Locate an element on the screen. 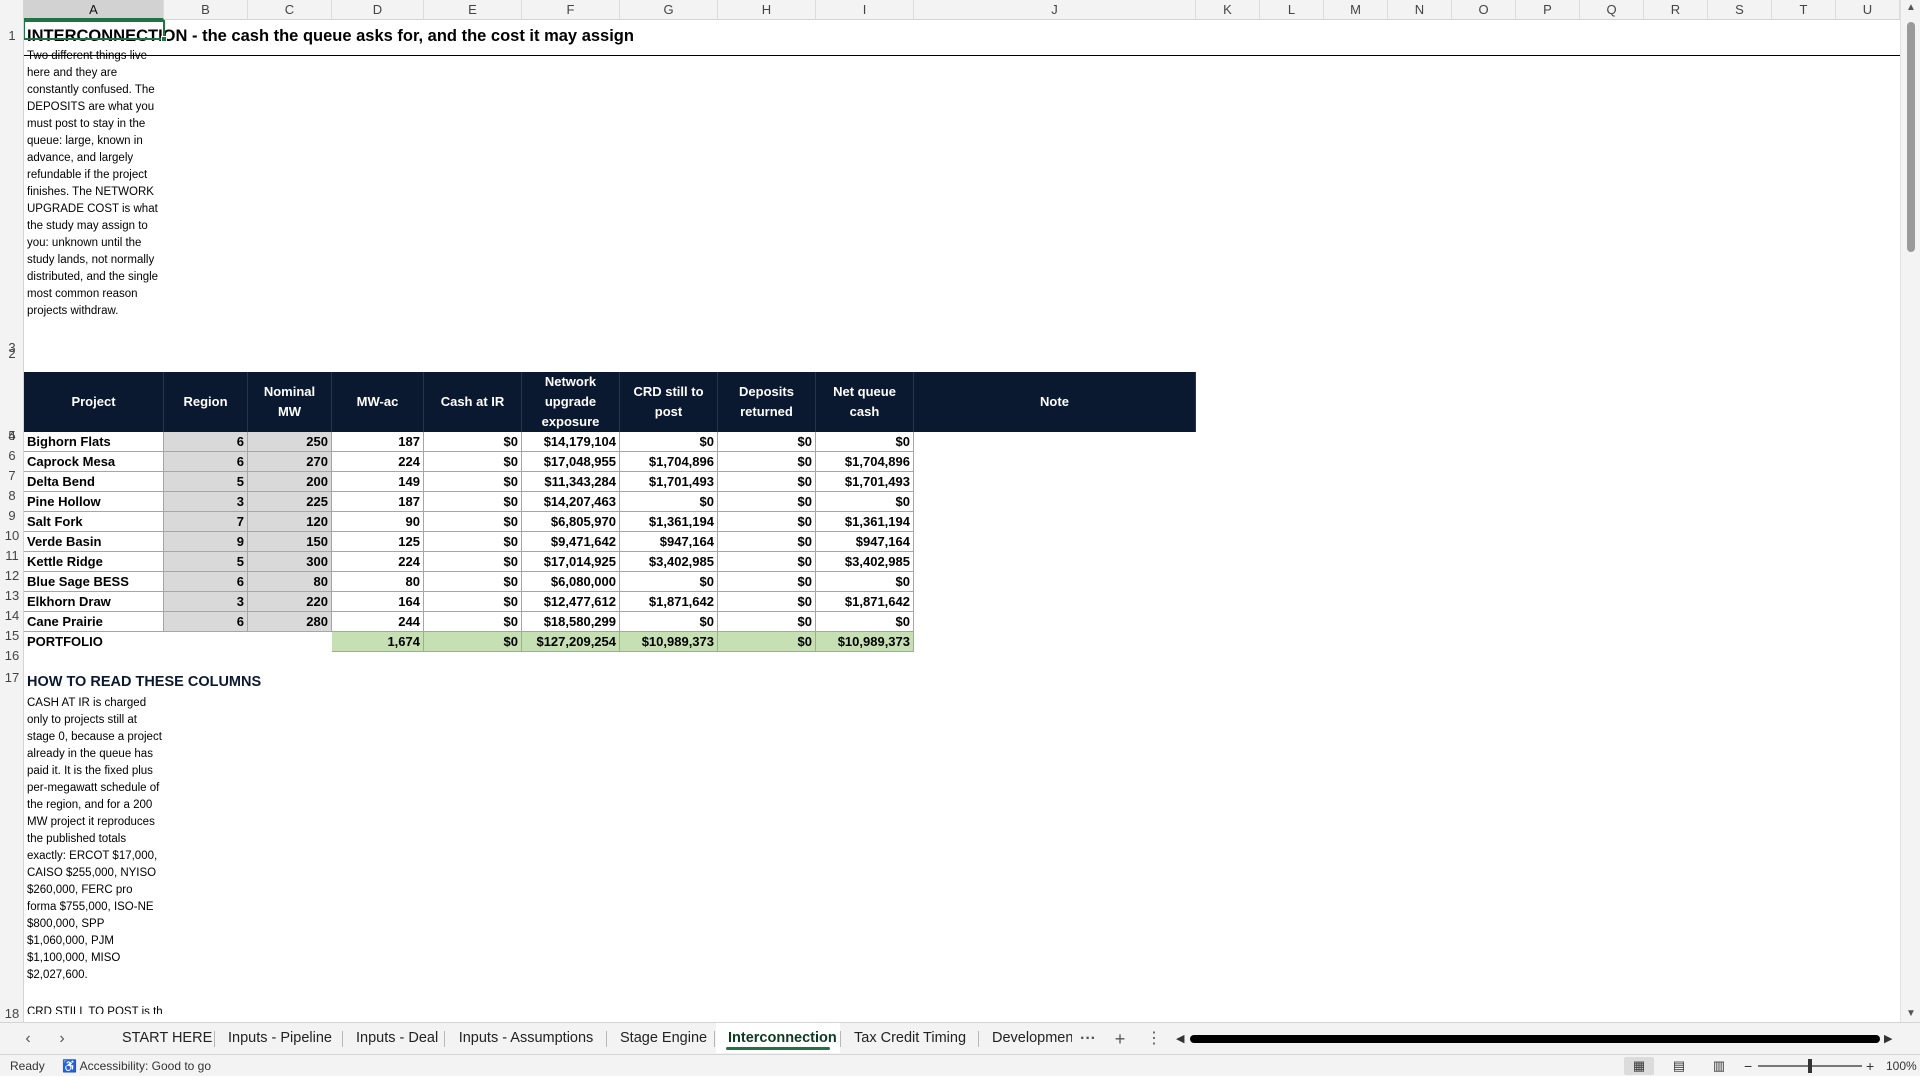 The width and height of the screenshot is (1920, 1077). table-header-cash-at-ir: Cash at IR is located at coordinates (473, 402).